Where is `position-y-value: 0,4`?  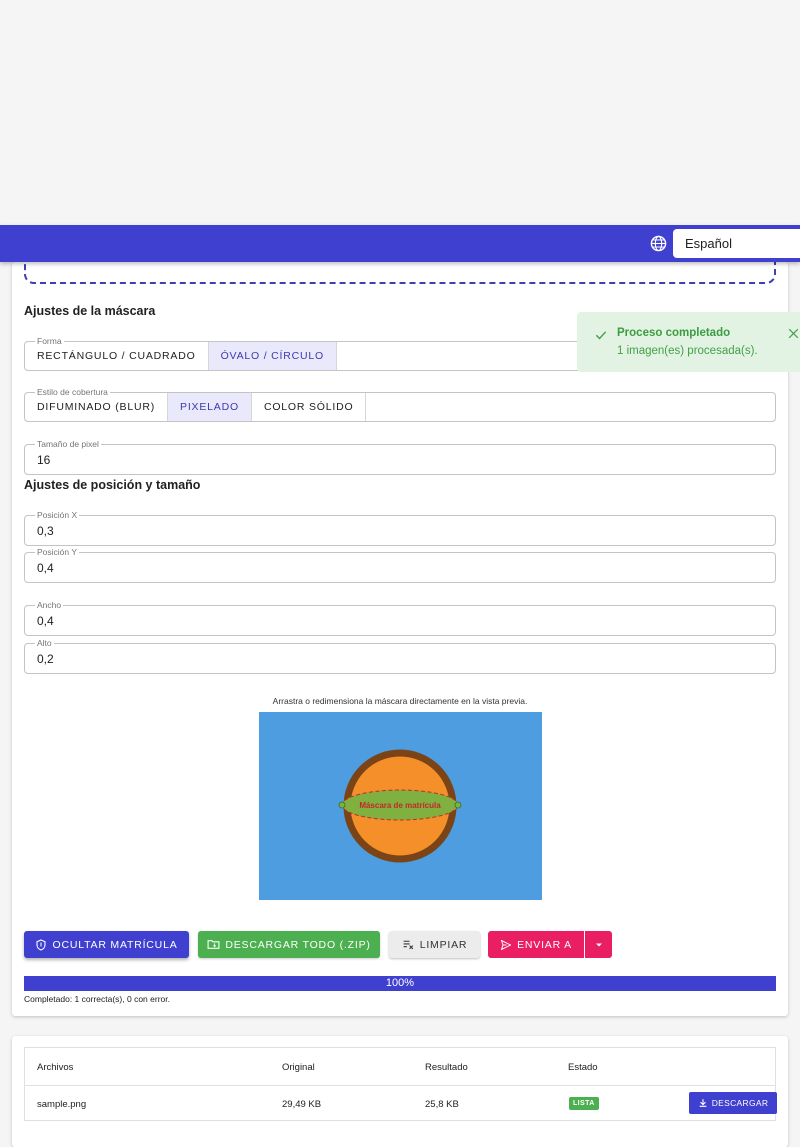
position-y-value: 0,4 is located at coordinates (45, 568).